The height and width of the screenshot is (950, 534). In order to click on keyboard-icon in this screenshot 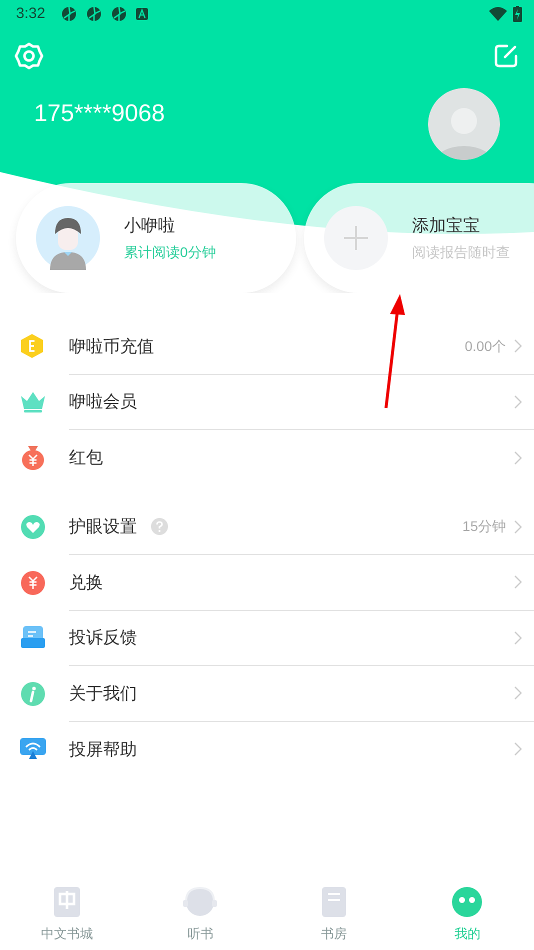, I will do `click(142, 14)`.